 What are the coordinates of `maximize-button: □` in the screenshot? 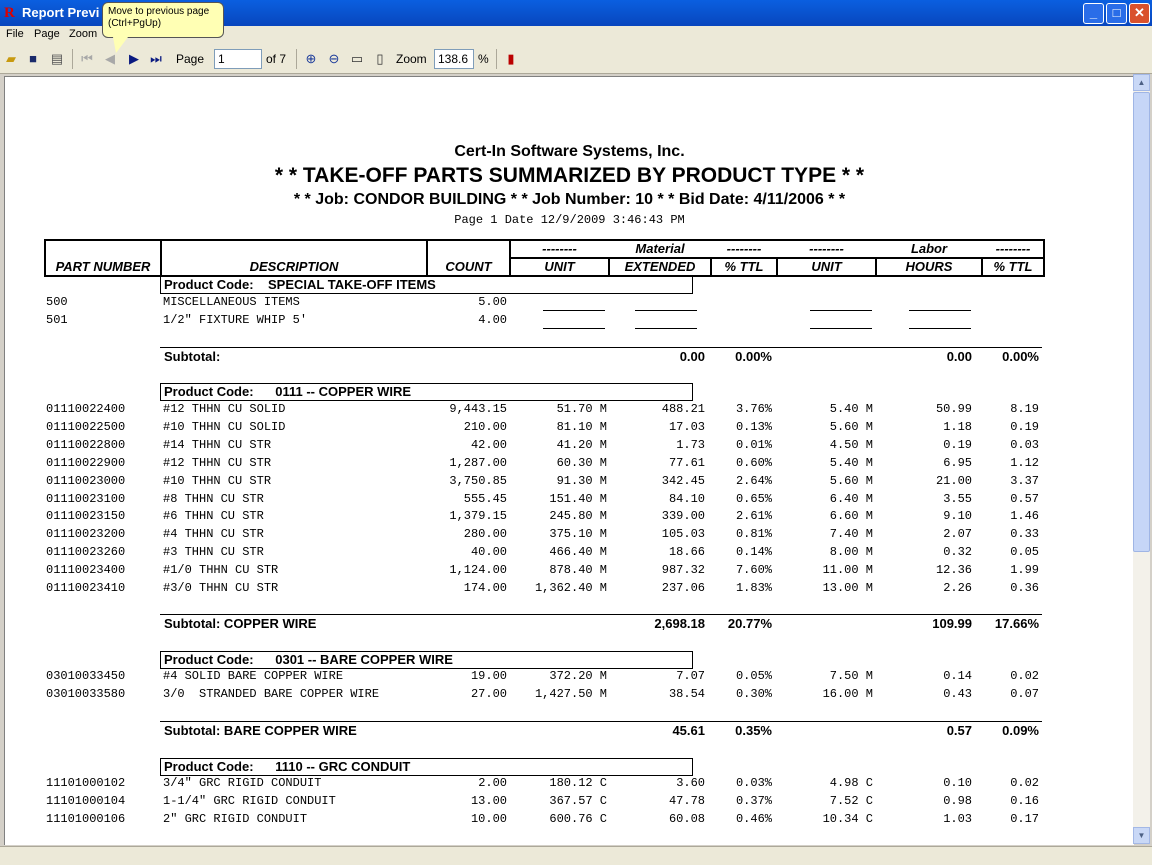 It's located at (1116, 13).